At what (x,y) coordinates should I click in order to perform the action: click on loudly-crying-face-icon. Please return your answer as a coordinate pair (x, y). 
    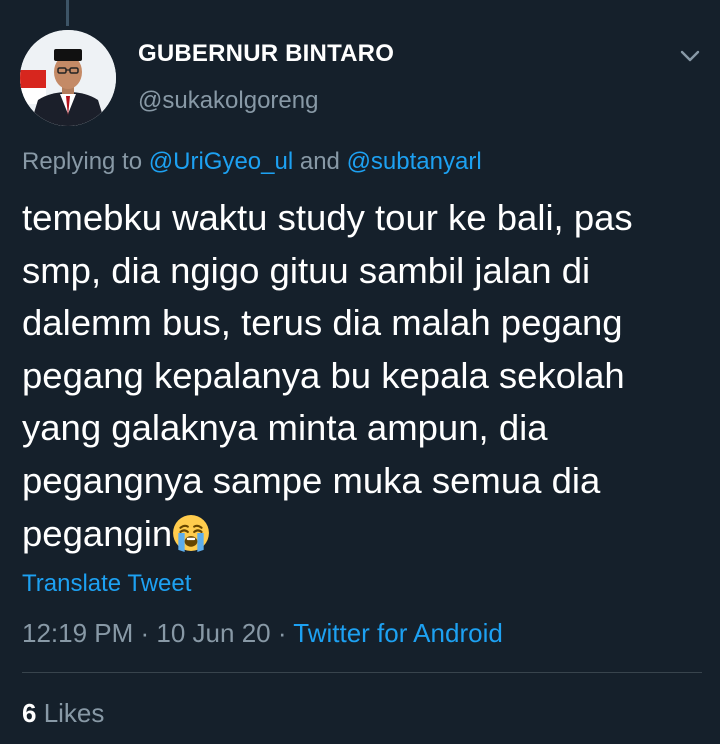
    Looking at the image, I should click on (191, 533).